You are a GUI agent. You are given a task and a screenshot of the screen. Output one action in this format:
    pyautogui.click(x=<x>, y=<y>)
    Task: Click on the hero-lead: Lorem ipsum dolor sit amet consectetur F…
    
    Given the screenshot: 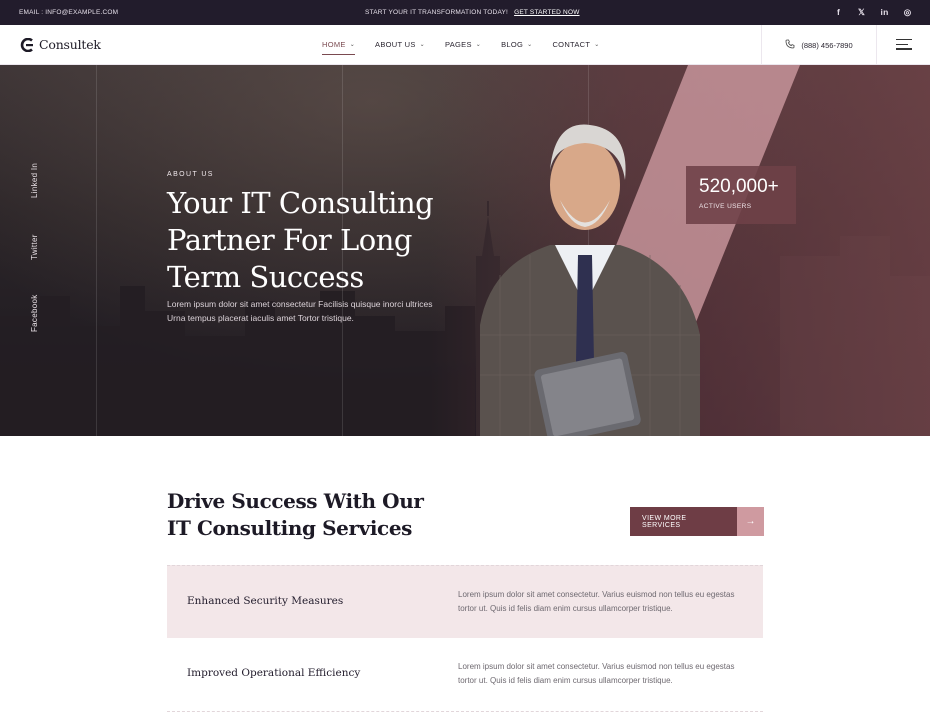 What is the action you would take?
    pyautogui.click(x=300, y=311)
    